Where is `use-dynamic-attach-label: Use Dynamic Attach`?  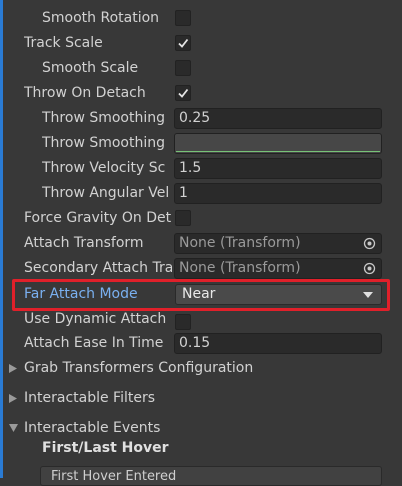
use-dynamic-attach-label: Use Dynamic Attach is located at coordinates (95, 319).